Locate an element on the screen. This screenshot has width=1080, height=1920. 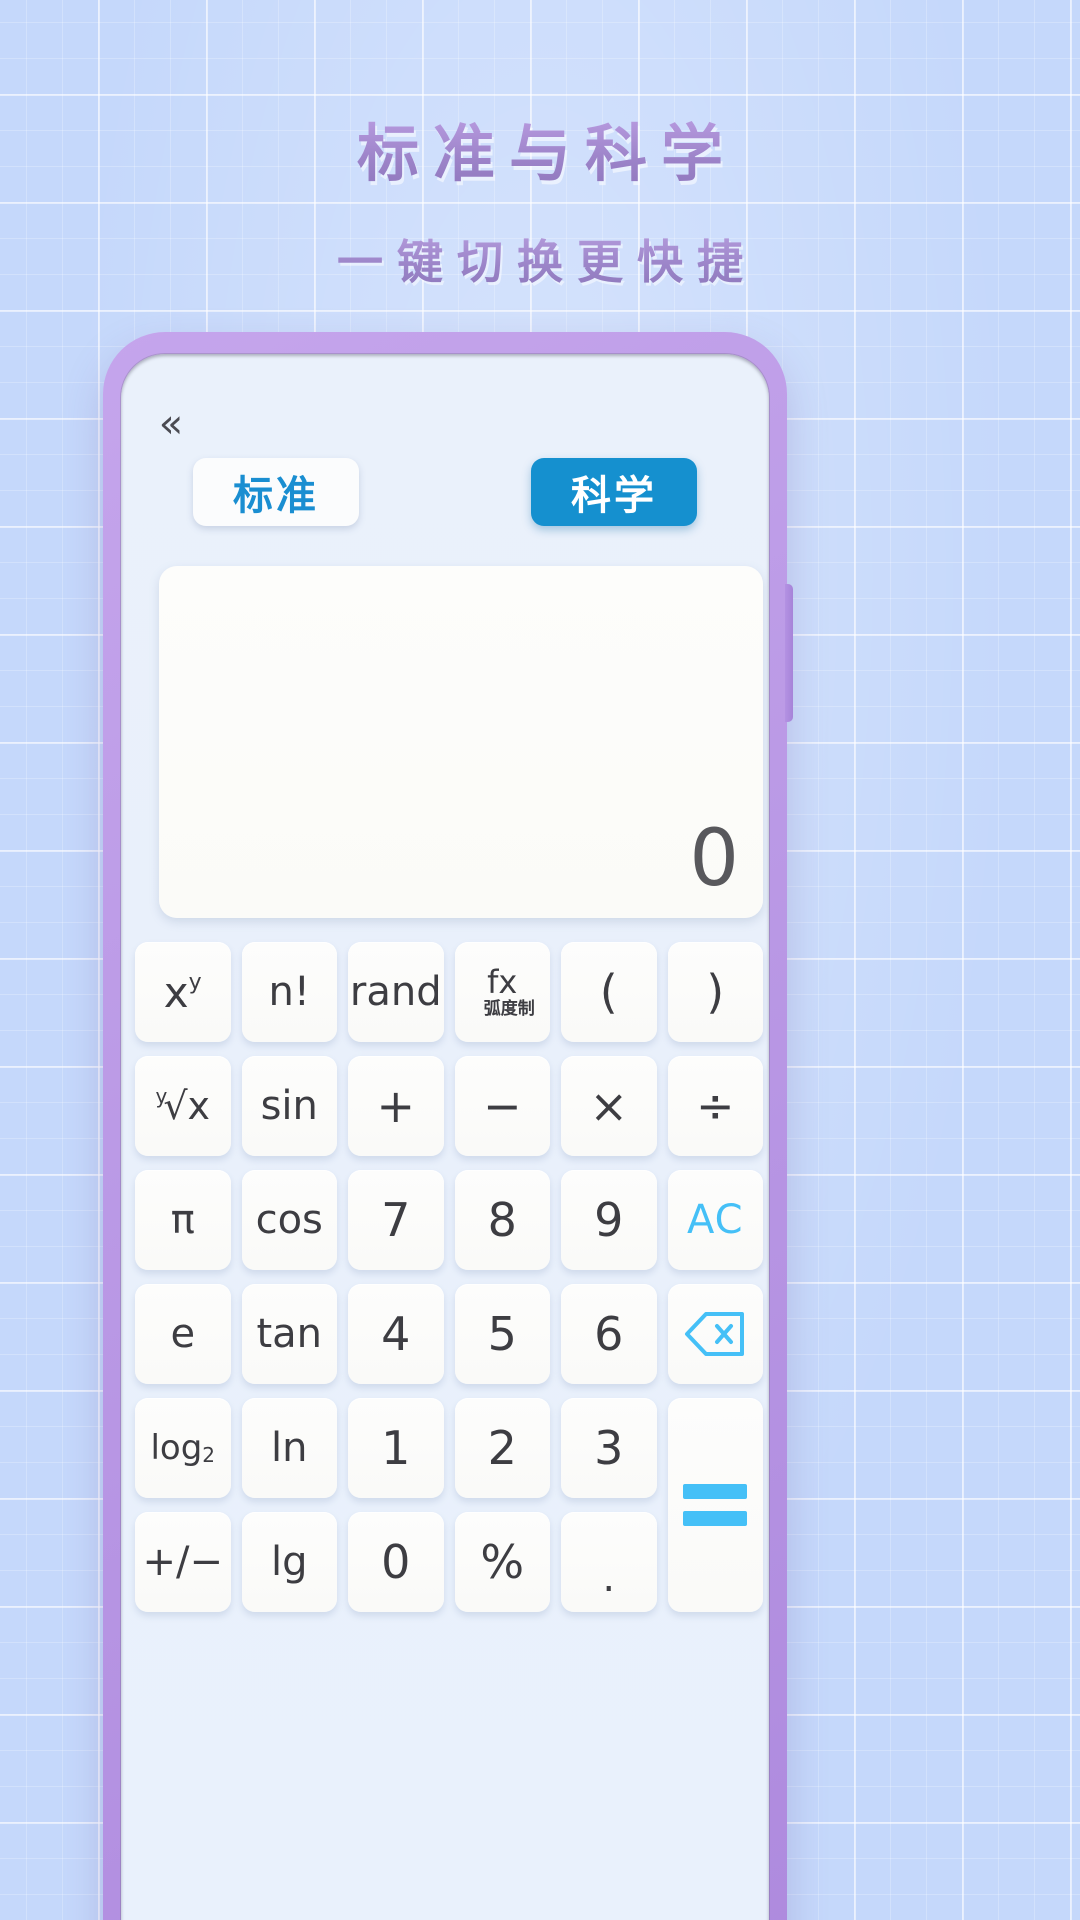
back-button: « is located at coordinates (171, 424).